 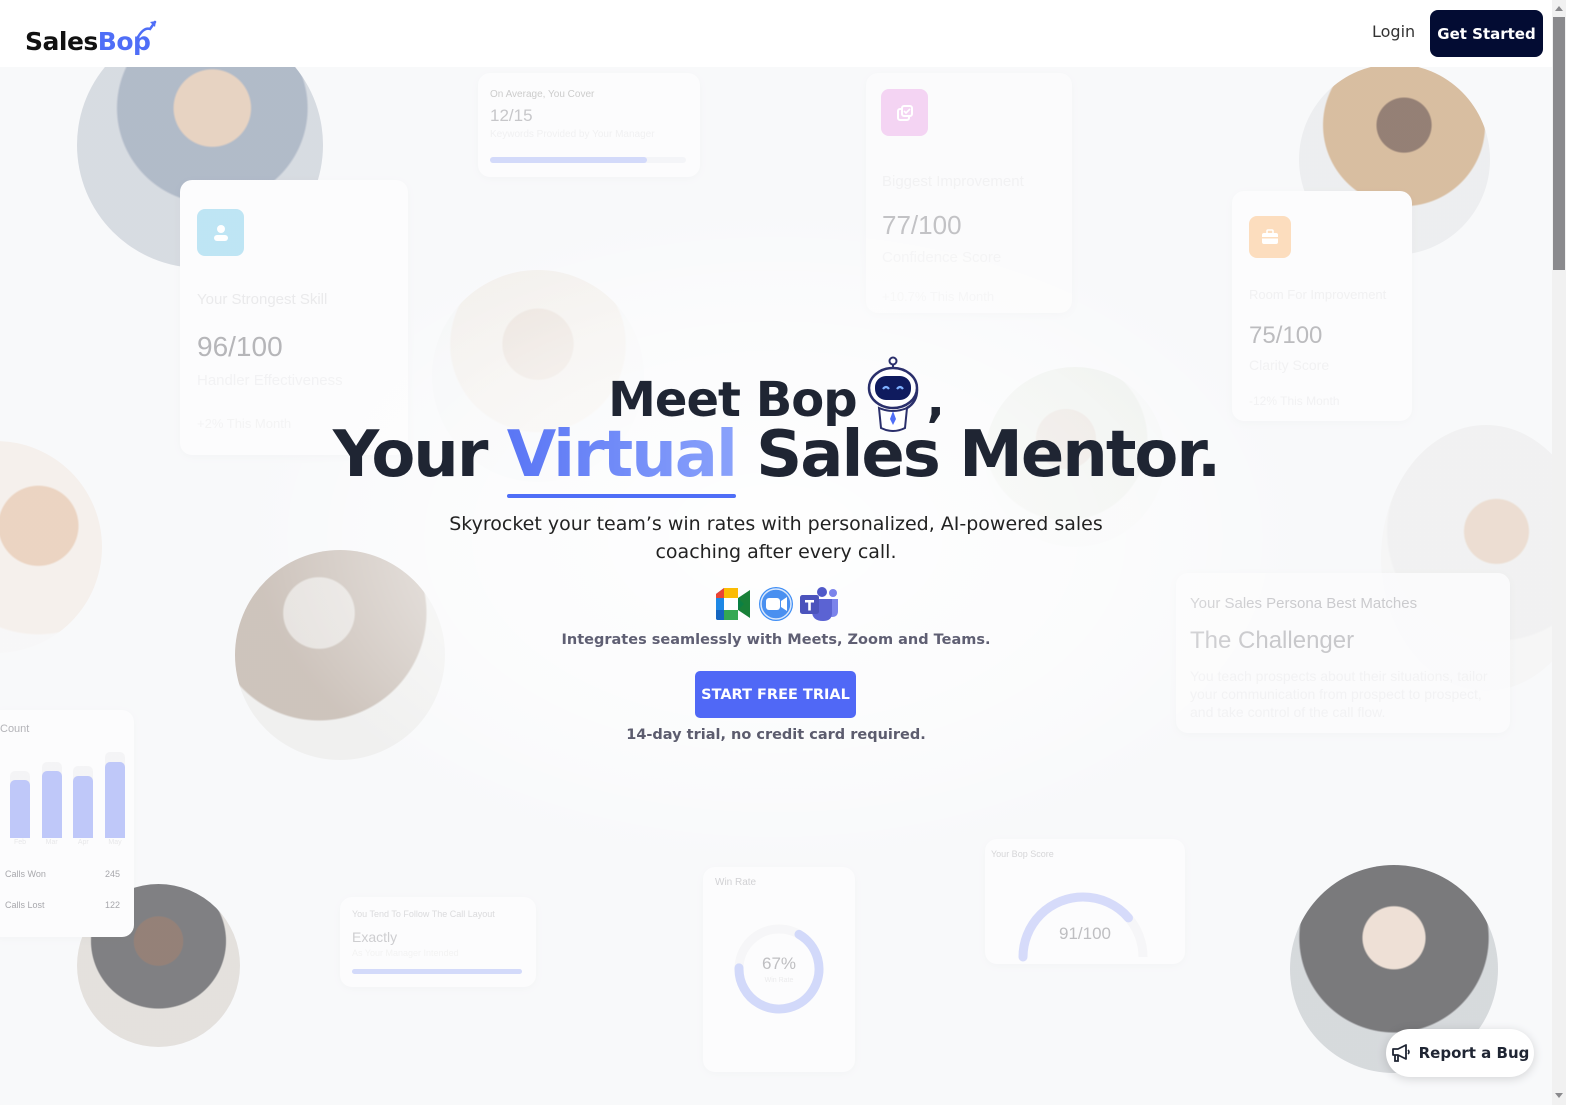 I want to click on scroll-up-arrow-icon, so click(x=1559, y=8).